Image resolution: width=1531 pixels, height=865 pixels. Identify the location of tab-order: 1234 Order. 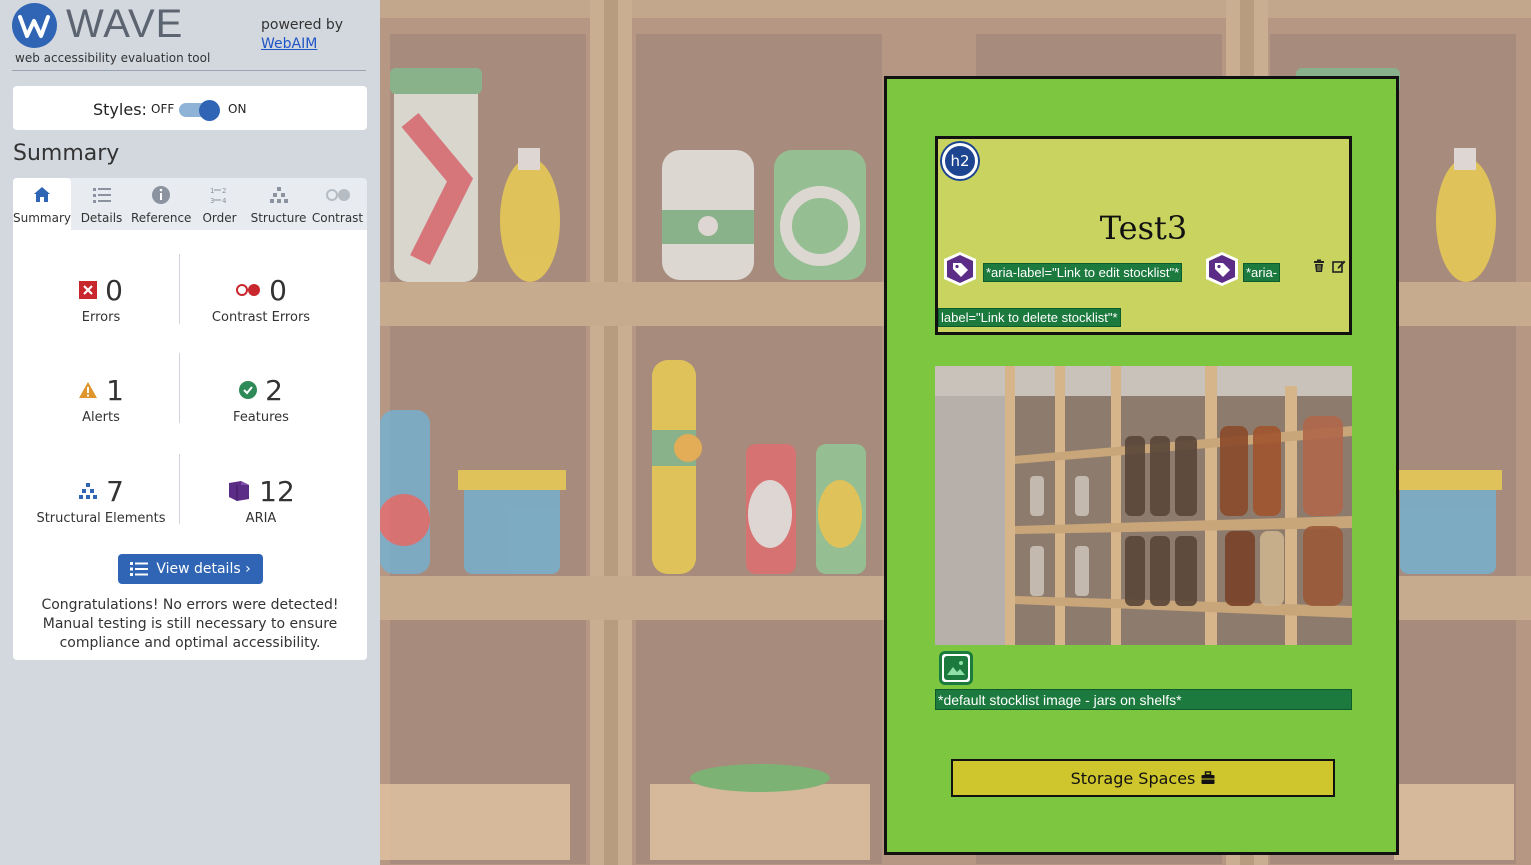
(219, 204).